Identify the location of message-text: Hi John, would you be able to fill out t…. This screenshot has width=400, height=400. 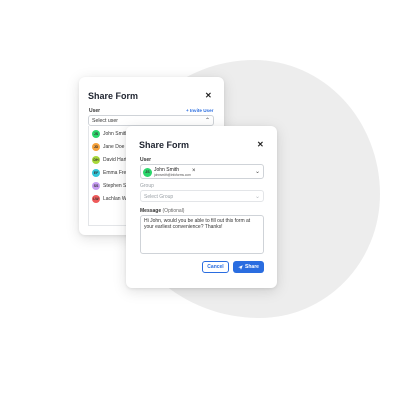
(197, 224).